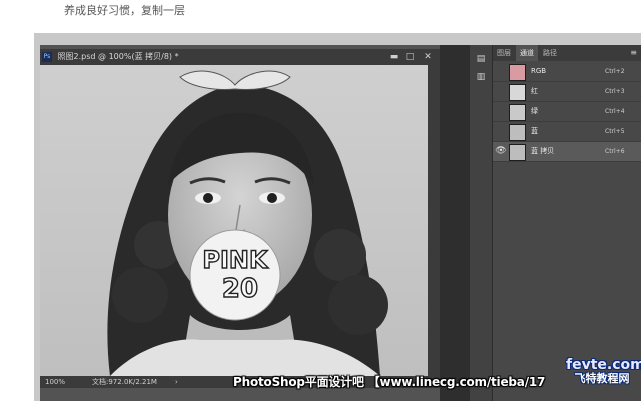  Describe the element at coordinates (527, 53) in the screenshot. I see `tab-channels: 通道` at that location.